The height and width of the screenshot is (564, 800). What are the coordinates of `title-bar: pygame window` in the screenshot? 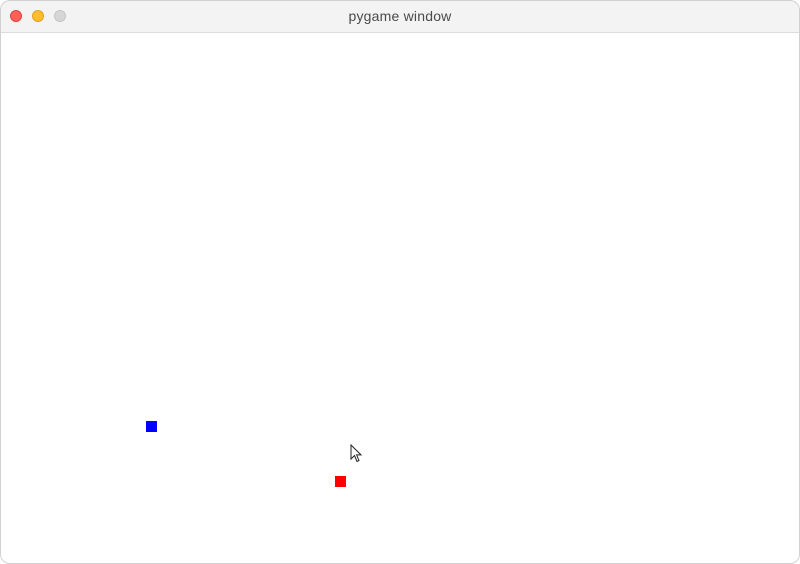 It's located at (400, 17).